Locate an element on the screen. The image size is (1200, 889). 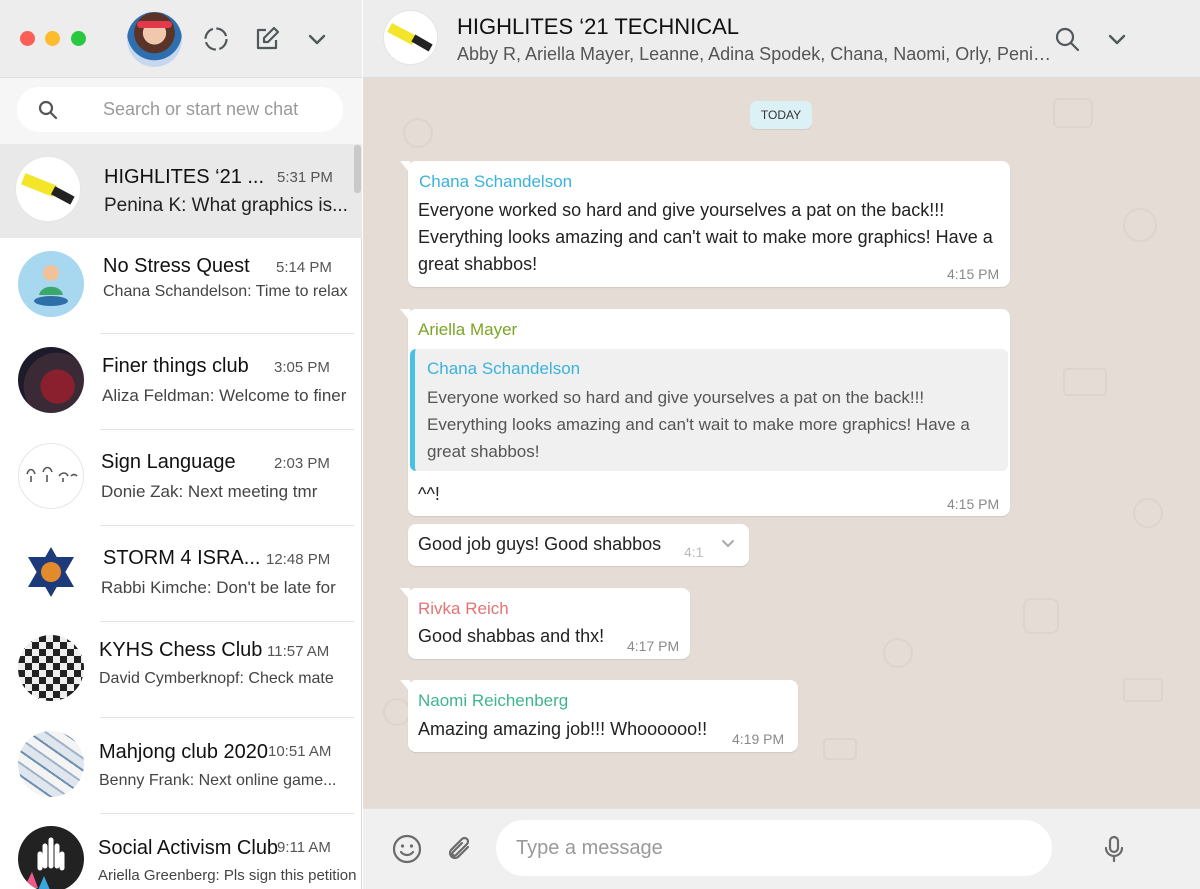
emoji-icon is located at coordinates (407, 849).